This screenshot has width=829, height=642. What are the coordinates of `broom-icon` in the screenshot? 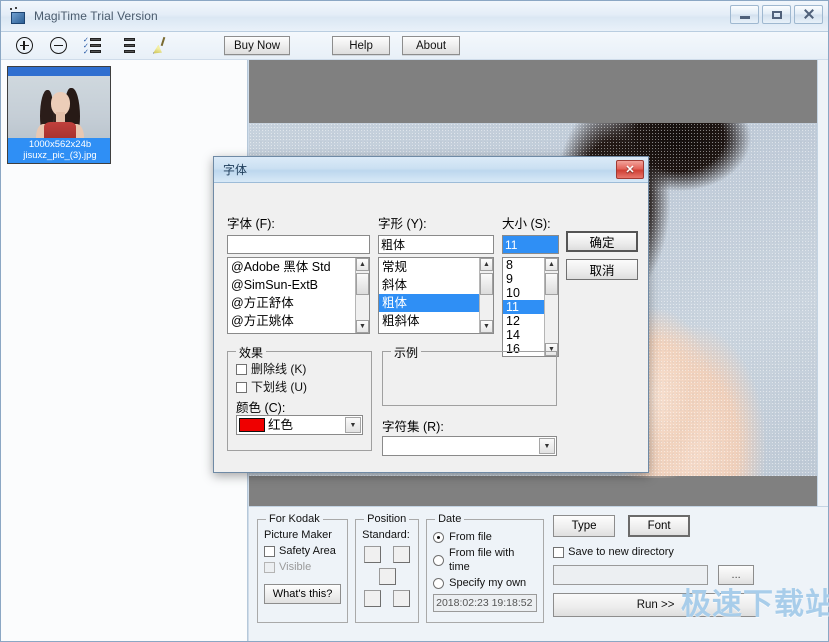 It's located at (160, 45).